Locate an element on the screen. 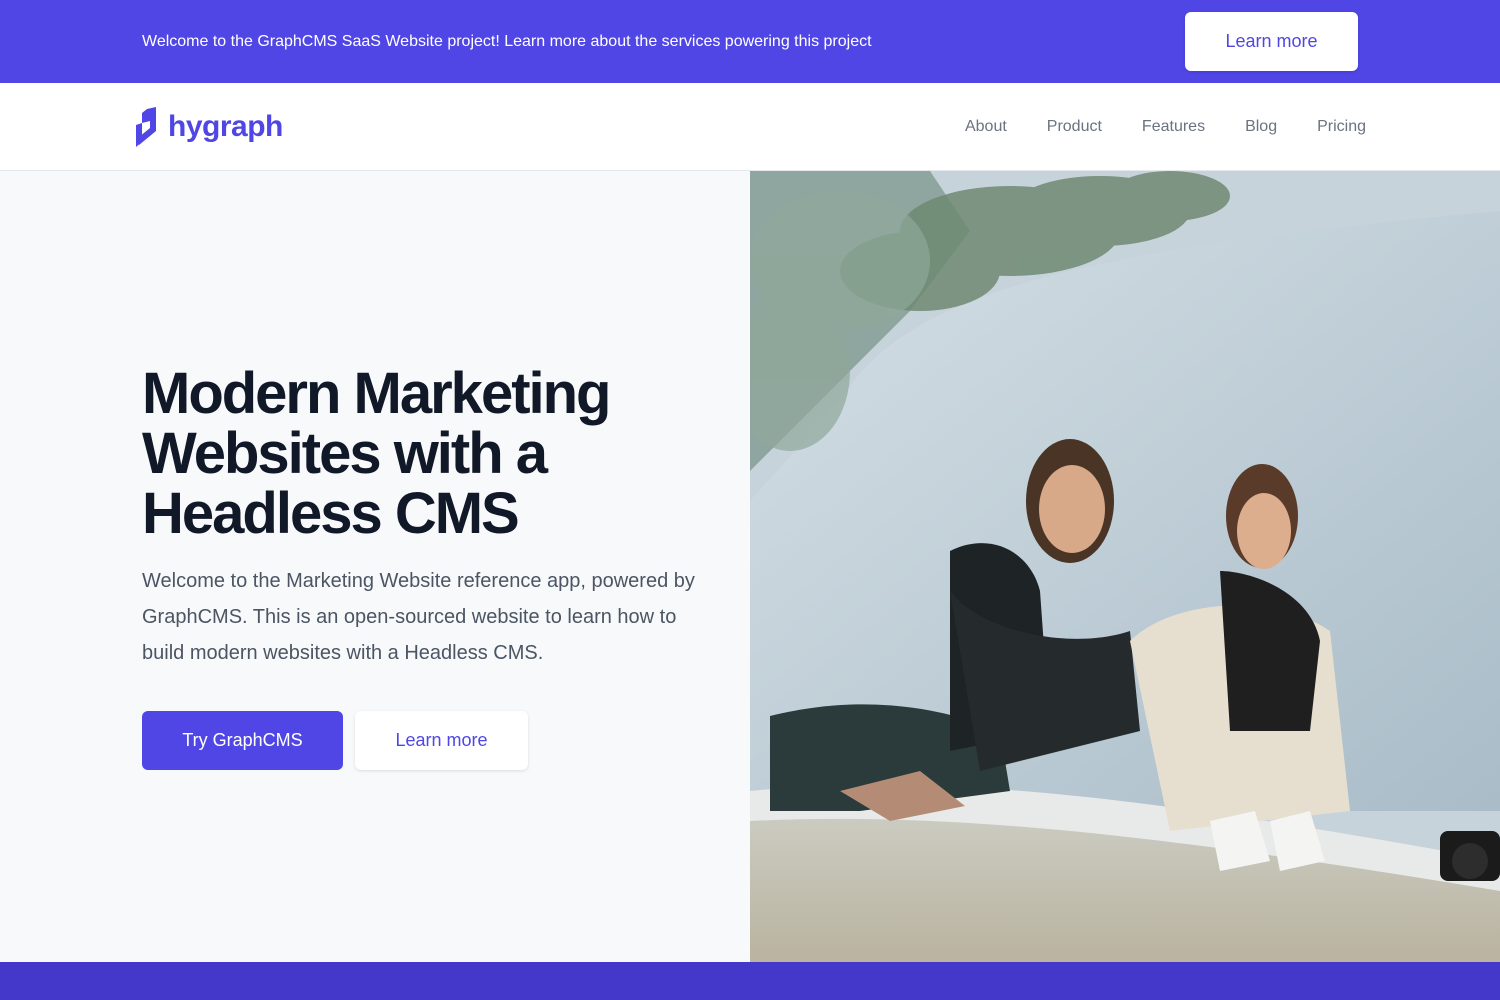 The height and width of the screenshot is (1000, 1500). hygraph-logo-mark-icon is located at coordinates (146, 127).